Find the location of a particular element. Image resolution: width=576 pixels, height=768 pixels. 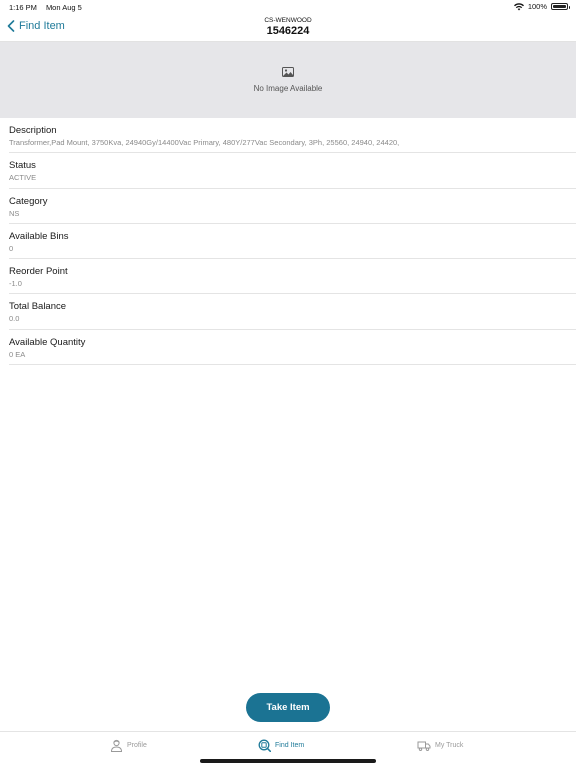

detail-label: Status is located at coordinates (22, 166).